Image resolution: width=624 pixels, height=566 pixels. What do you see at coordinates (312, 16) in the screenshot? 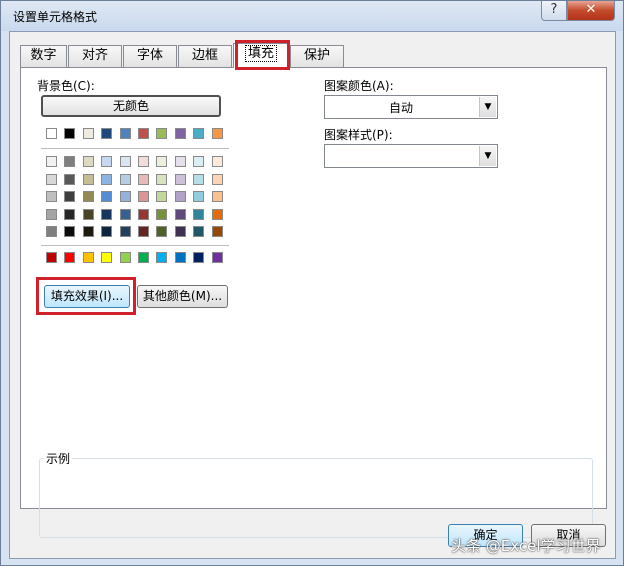
I see `title-bar: 设置单元格格式 ? ✕` at bounding box center [312, 16].